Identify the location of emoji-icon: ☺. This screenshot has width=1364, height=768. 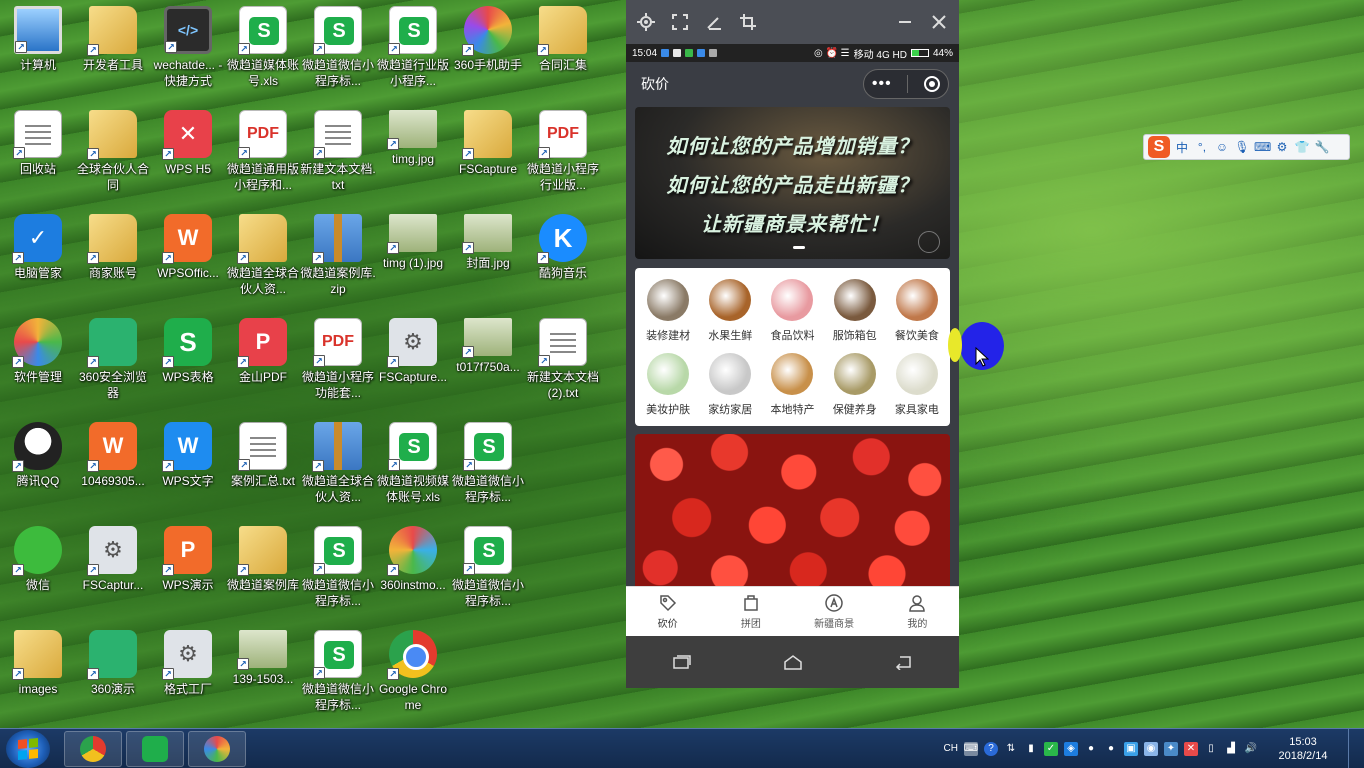
(1222, 147).